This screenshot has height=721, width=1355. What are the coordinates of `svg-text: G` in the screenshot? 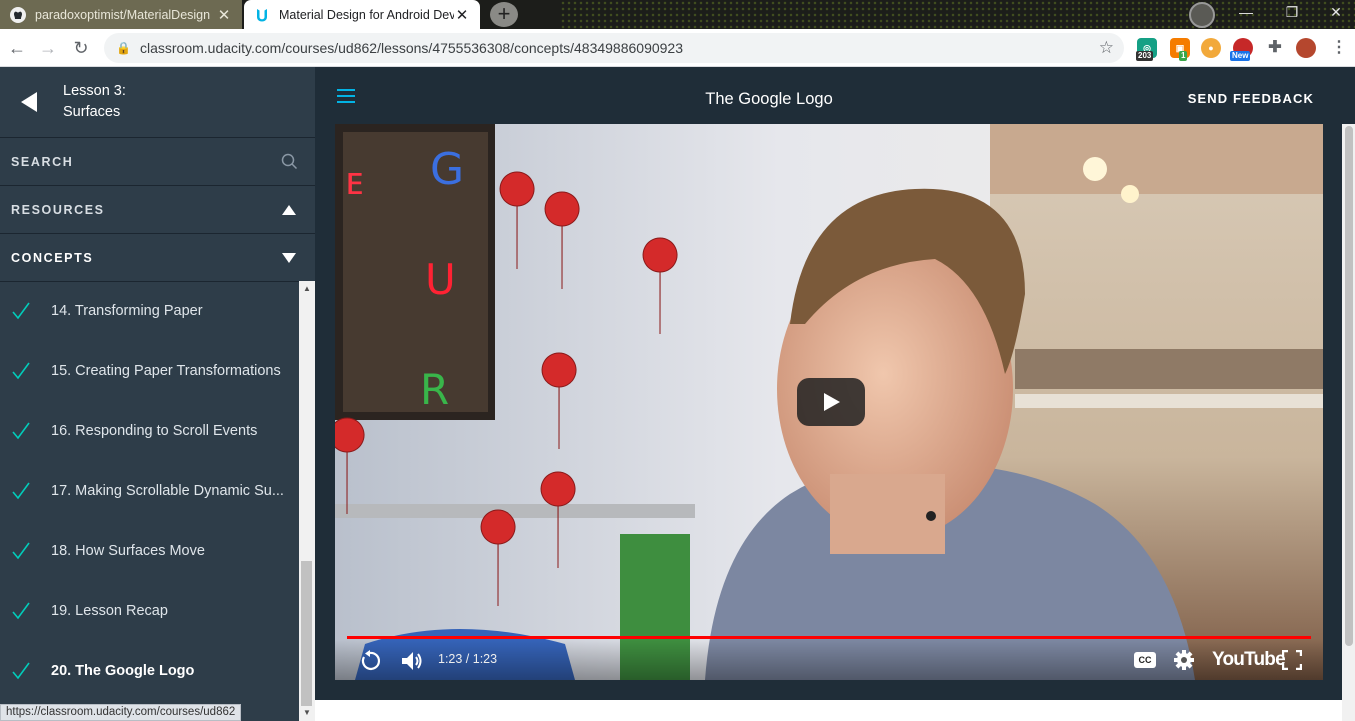 It's located at (447, 169).